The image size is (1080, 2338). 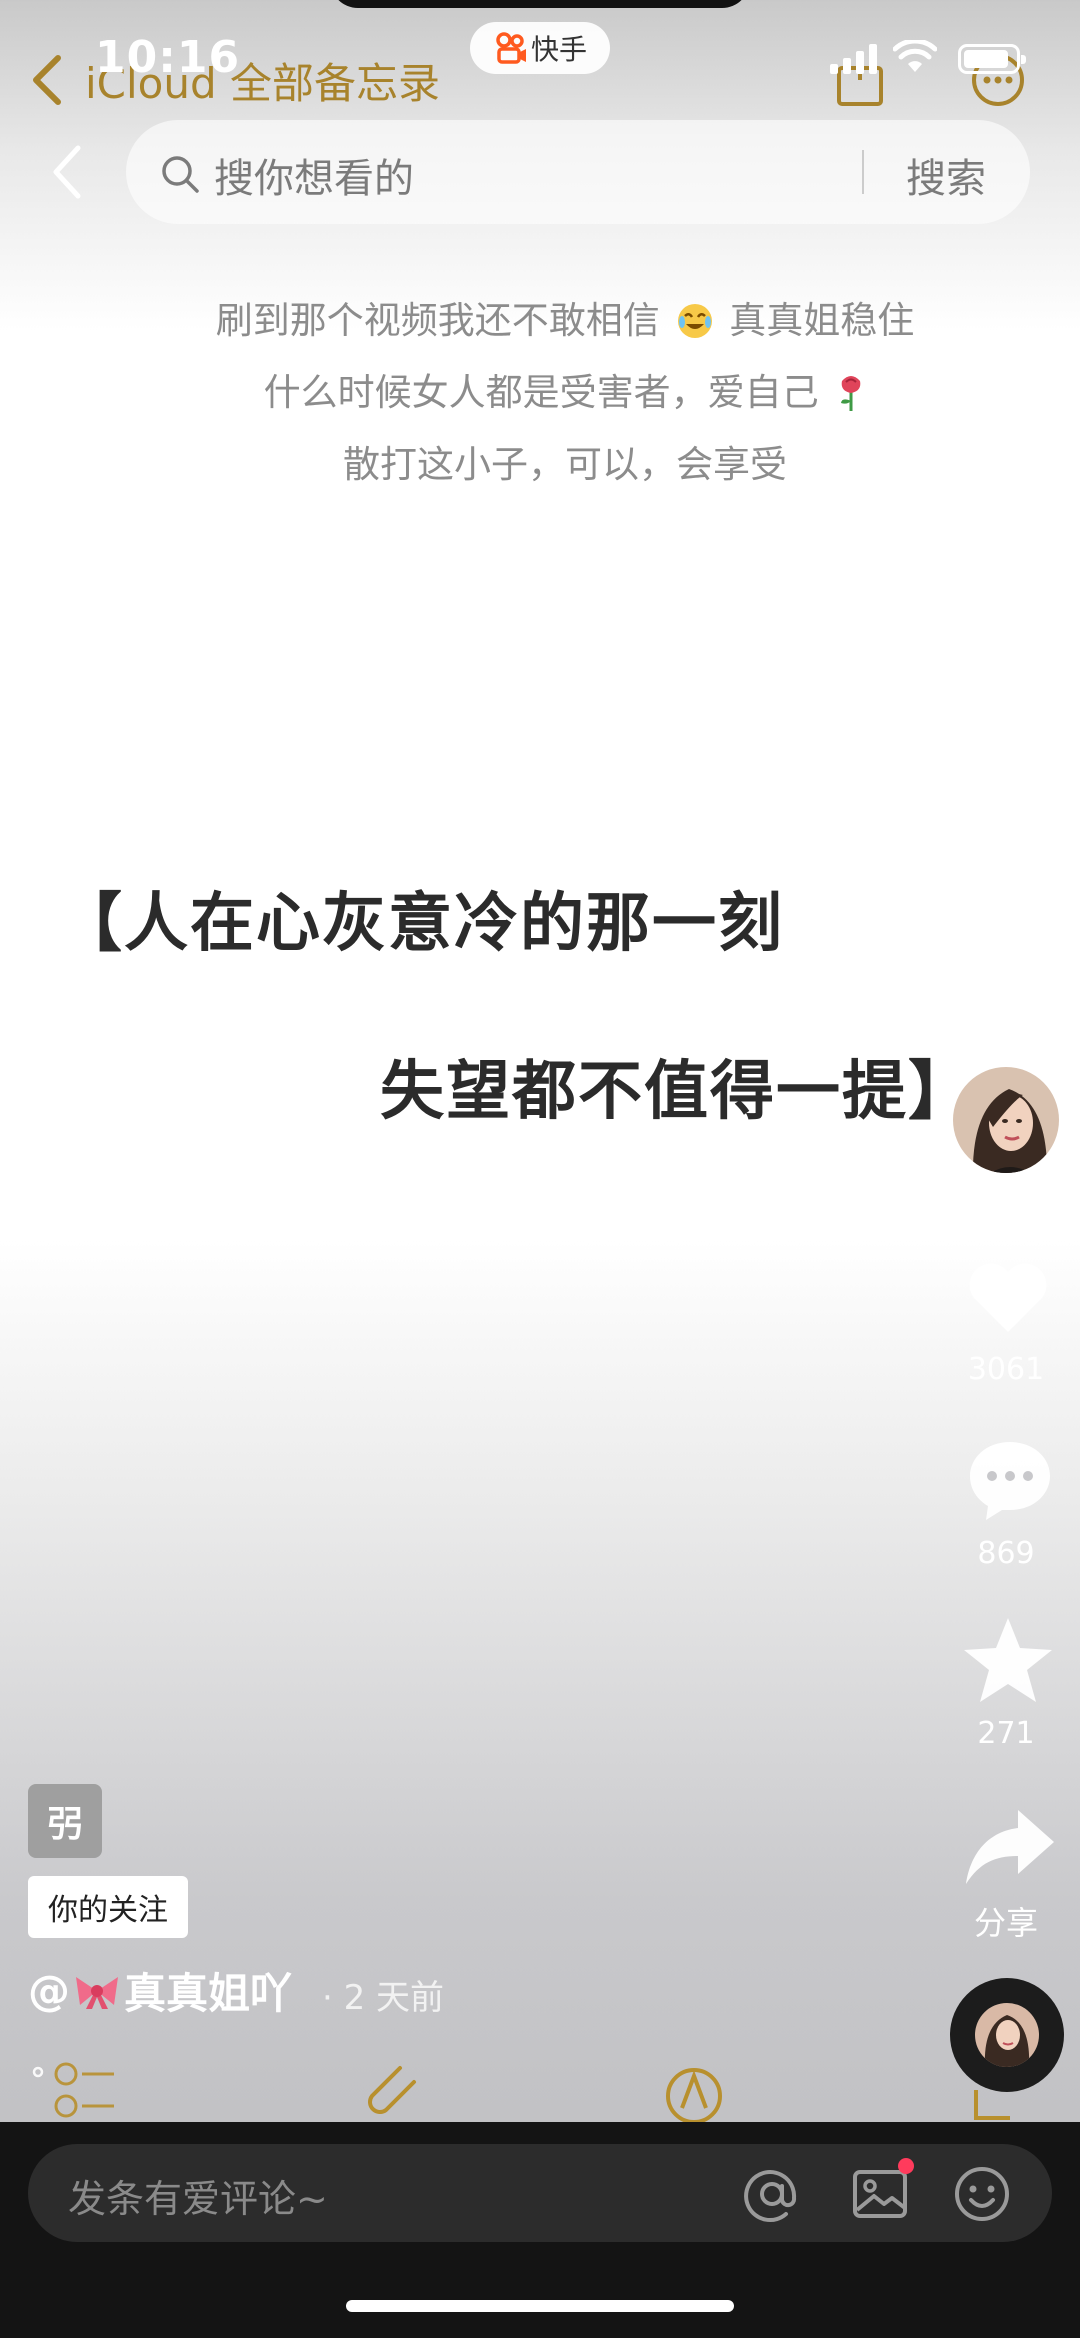 I want to click on portrait-image, so click(x=1006, y=1120).